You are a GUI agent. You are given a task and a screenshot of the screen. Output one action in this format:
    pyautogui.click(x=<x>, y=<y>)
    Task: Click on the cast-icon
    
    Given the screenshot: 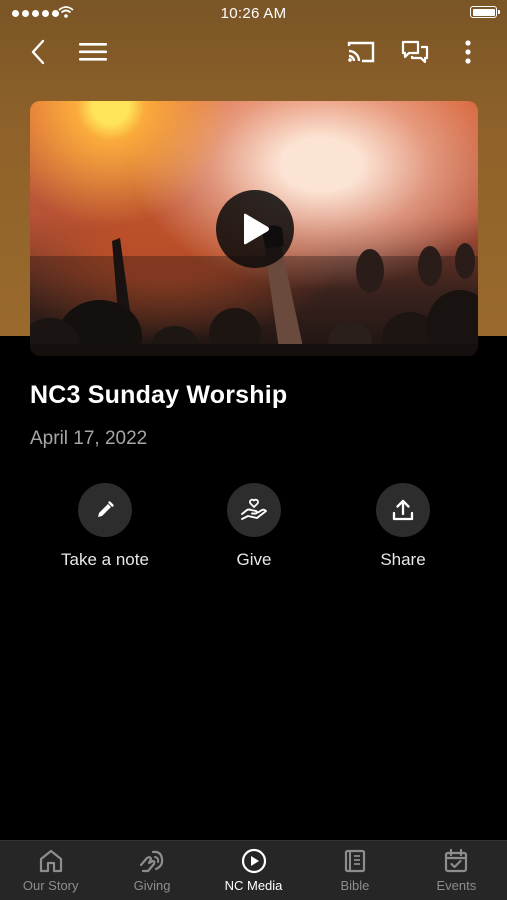 What is the action you would take?
    pyautogui.click(x=361, y=52)
    